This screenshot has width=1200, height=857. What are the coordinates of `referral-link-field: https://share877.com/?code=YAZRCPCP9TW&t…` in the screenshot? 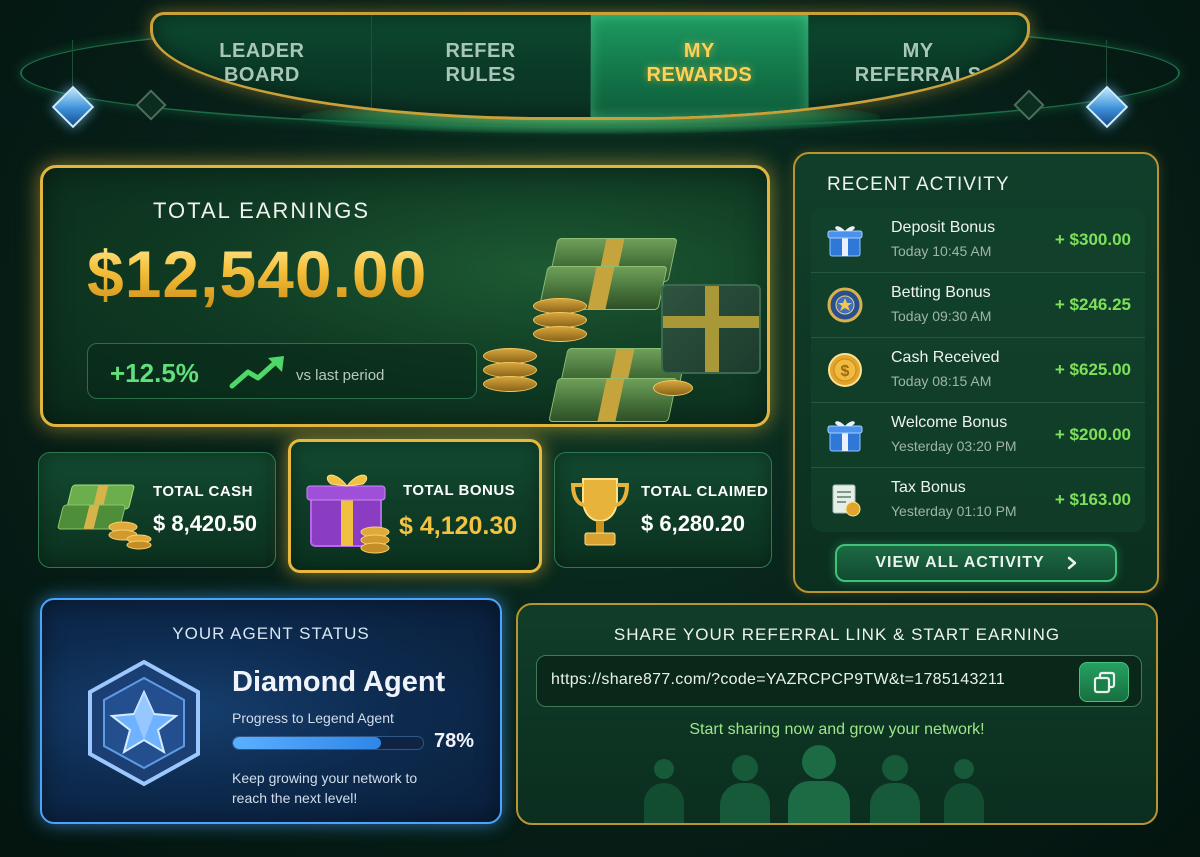 It's located at (839, 681).